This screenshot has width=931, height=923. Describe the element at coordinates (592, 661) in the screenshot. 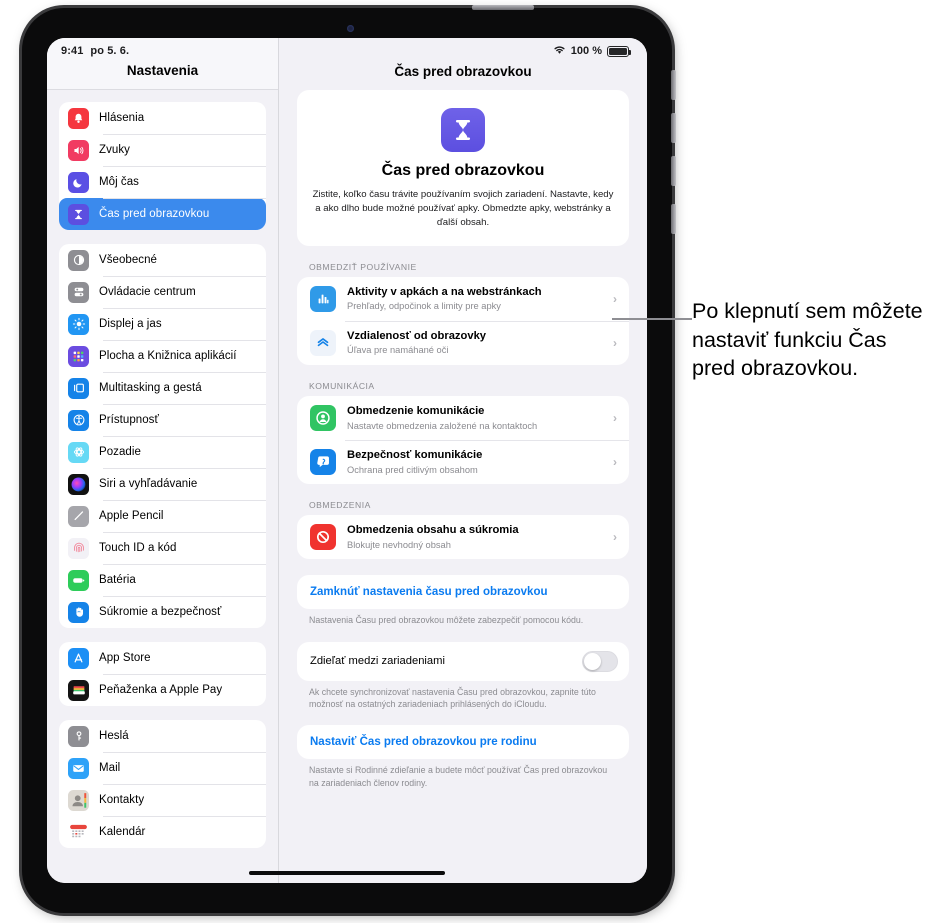

I see `toggle-knob` at that location.